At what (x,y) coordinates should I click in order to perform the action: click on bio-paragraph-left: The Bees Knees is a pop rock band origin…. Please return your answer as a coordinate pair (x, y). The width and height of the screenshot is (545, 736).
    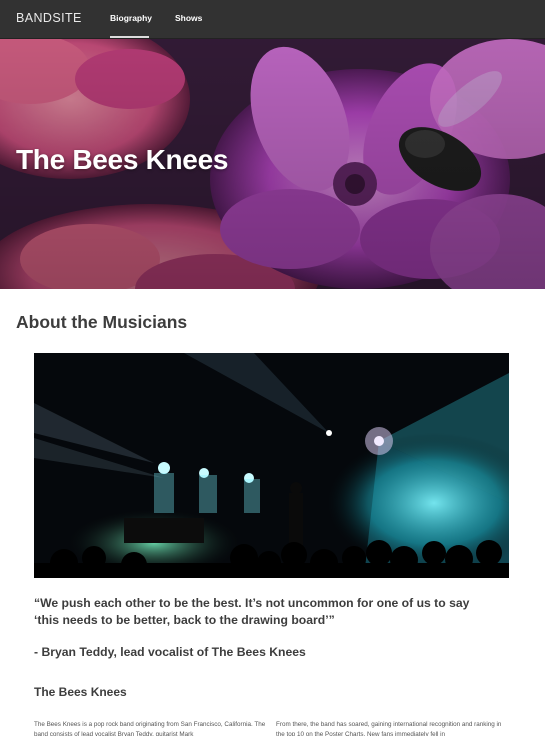
    Looking at the image, I should click on (150, 728).